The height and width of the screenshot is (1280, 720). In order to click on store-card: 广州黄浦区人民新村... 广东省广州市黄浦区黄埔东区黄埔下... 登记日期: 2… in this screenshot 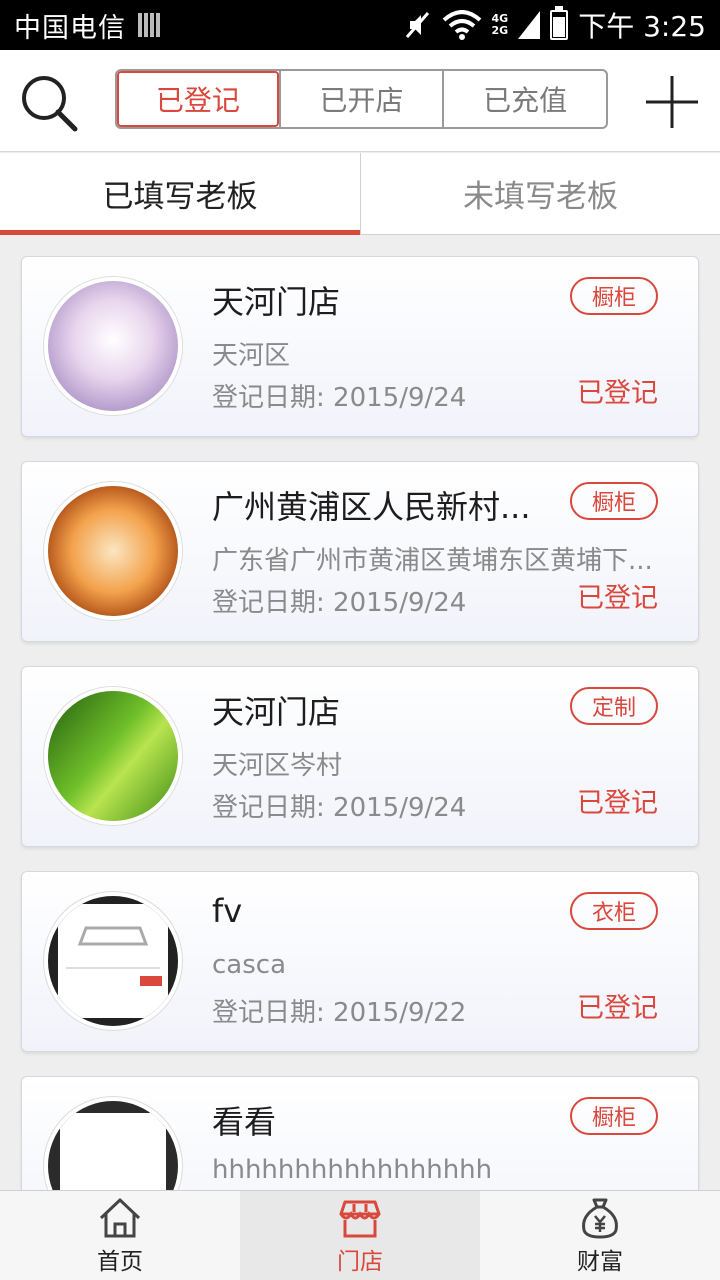, I will do `click(360, 551)`.